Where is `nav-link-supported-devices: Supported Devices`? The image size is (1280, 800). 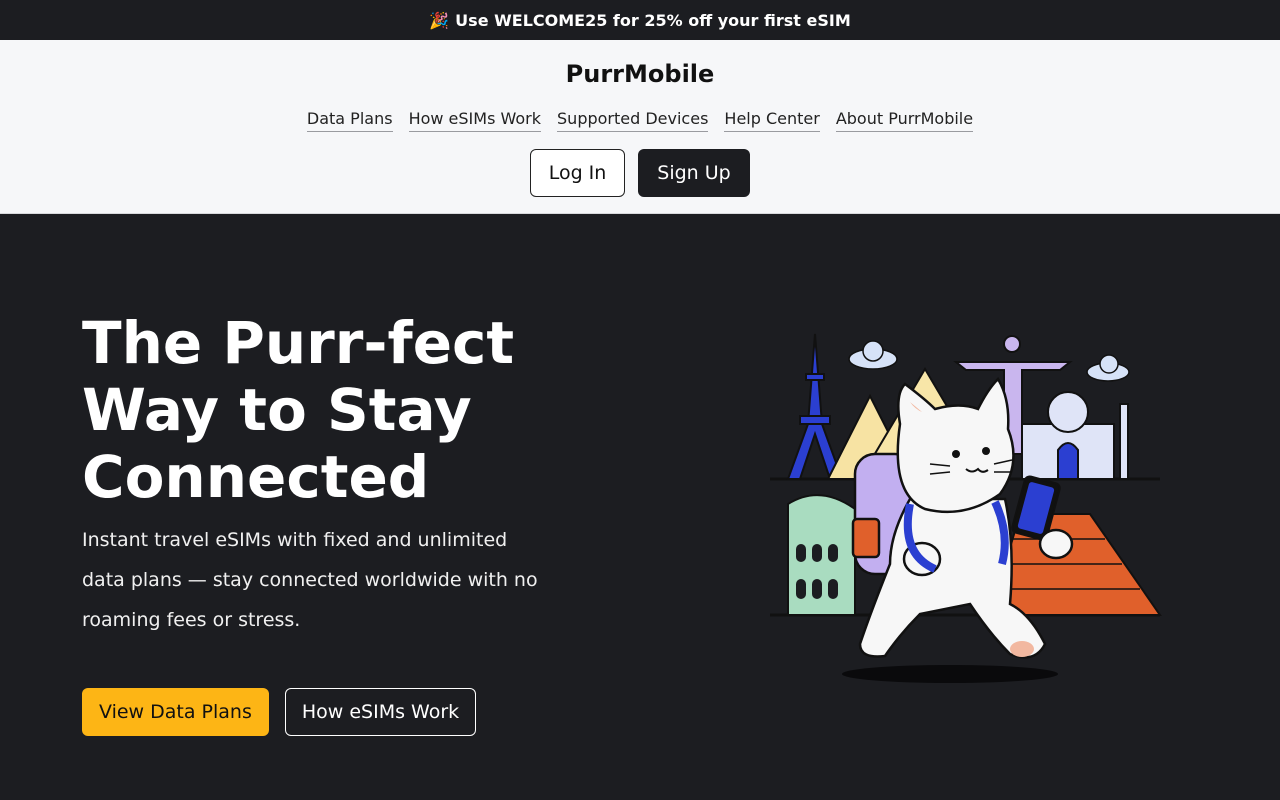 nav-link-supported-devices: Supported Devices is located at coordinates (633, 120).